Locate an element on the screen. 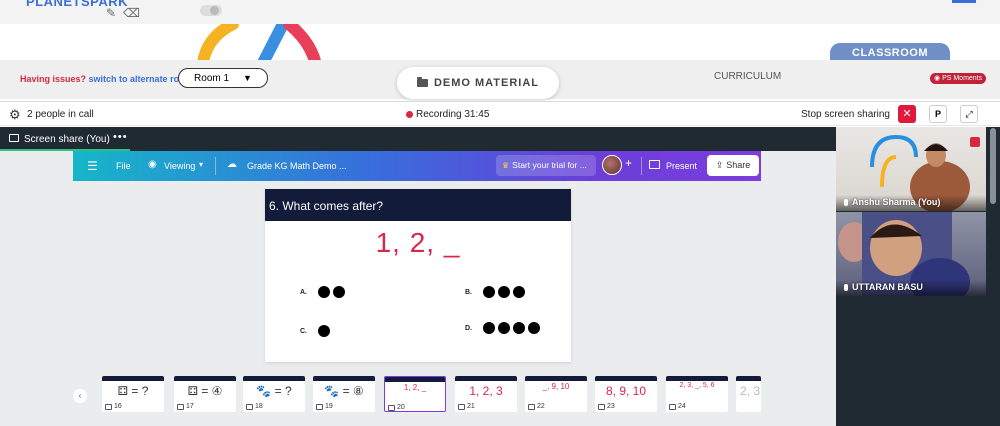  annotation-toggle is located at coordinates (211, 10).